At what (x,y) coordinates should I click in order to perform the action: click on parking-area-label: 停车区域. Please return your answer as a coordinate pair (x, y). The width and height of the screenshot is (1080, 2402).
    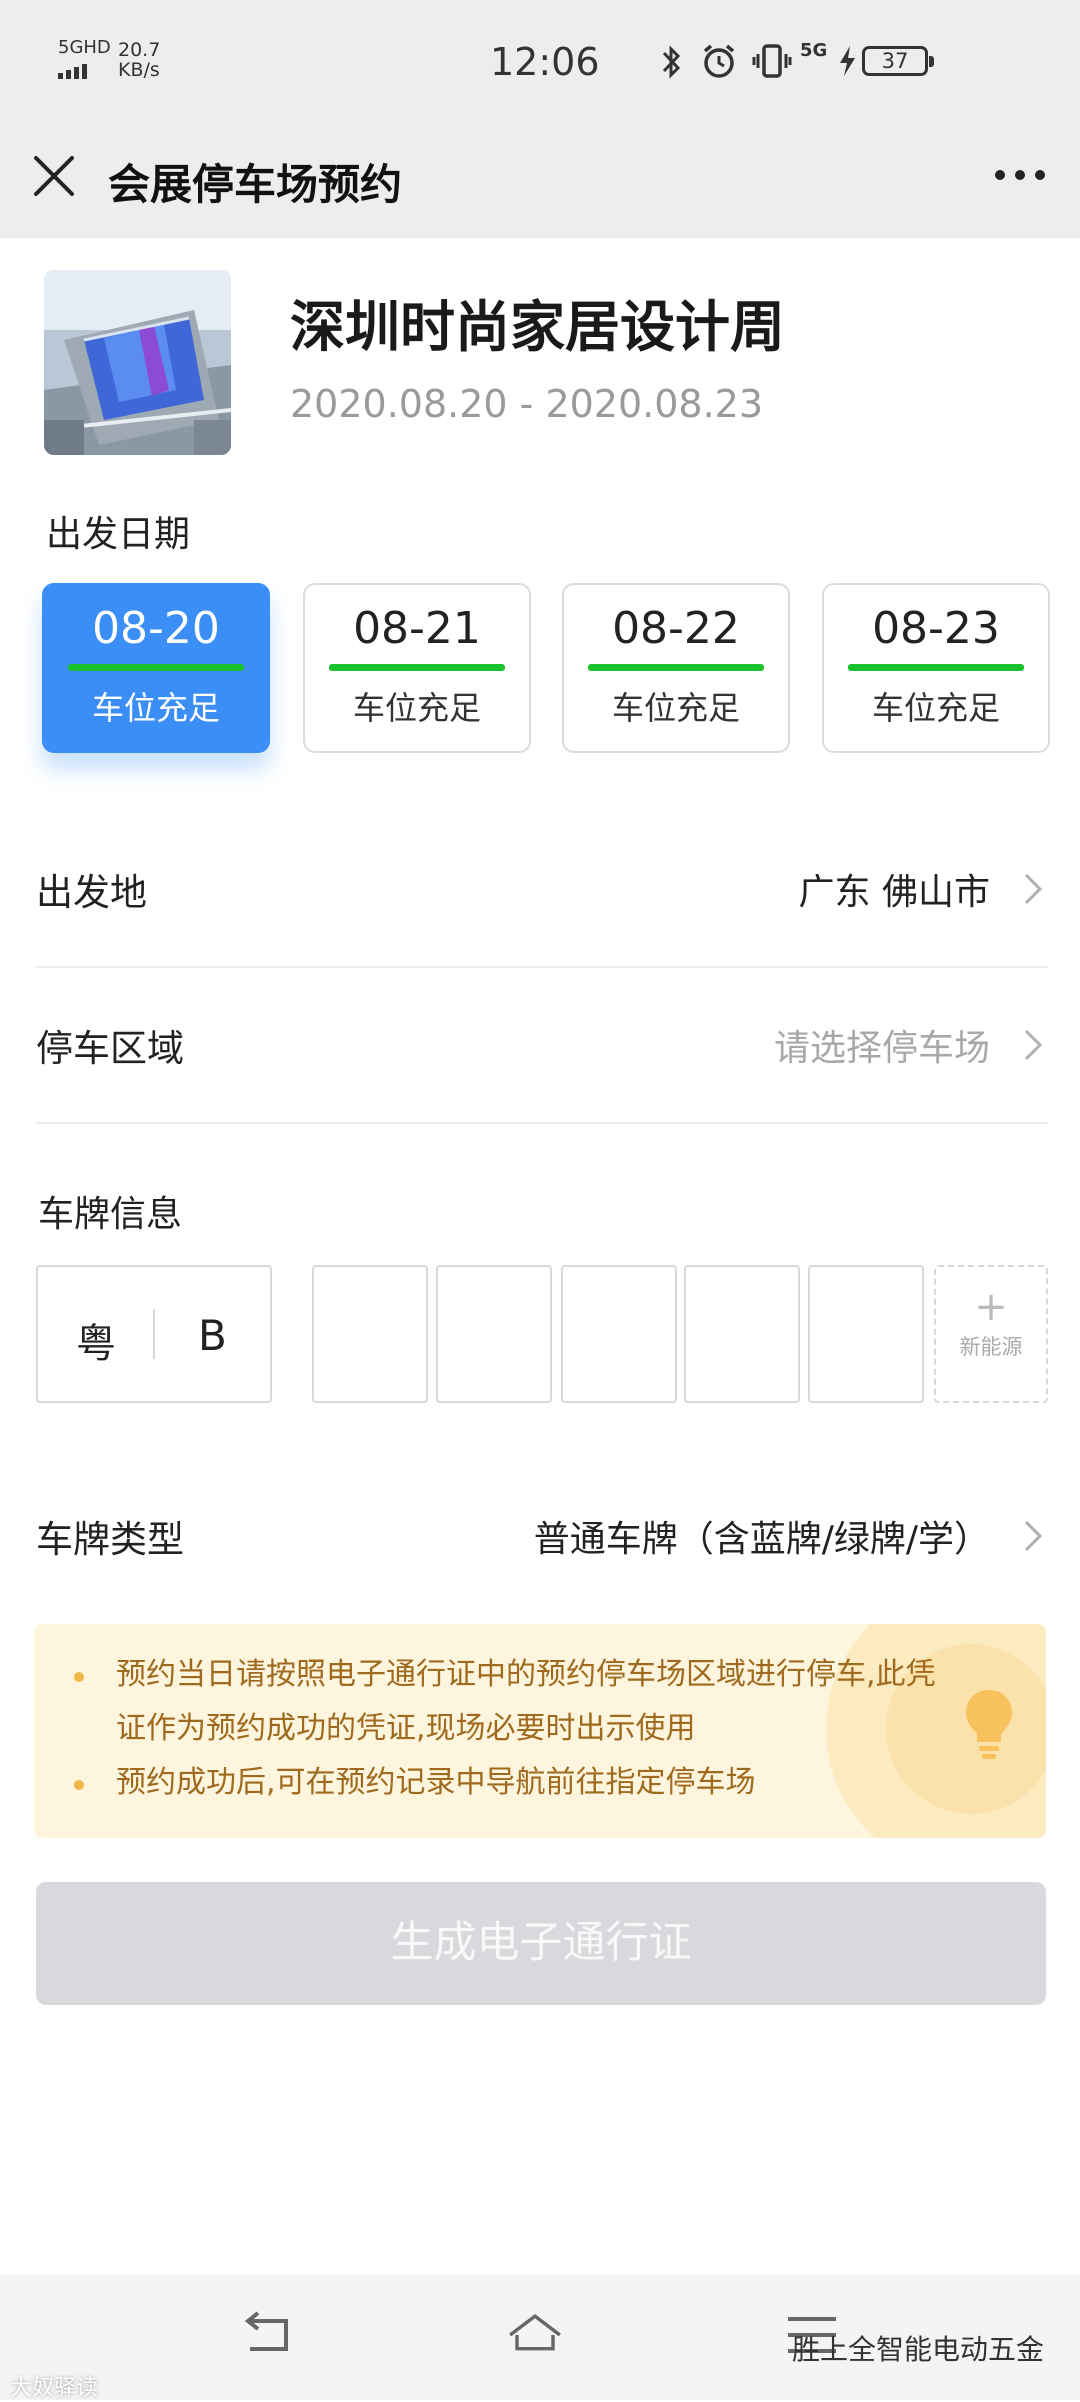
    Looking at the image, I should click on (110, 1048).